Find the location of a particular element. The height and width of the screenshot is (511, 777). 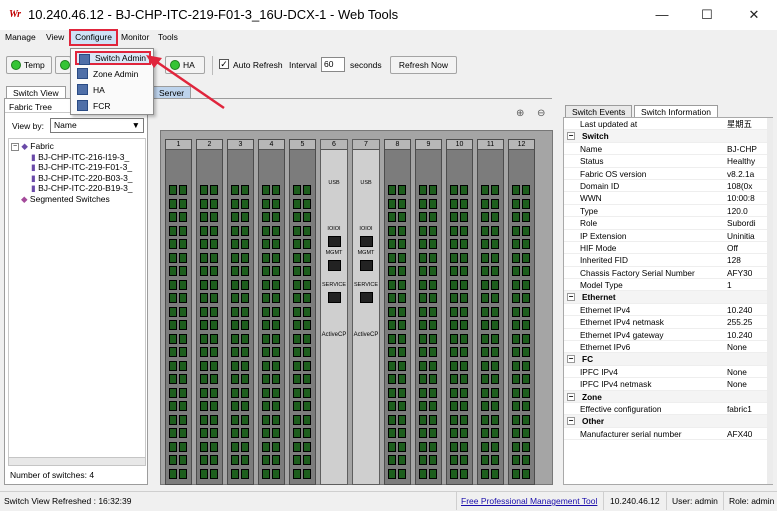

info-row: WWN 10:00:8 is located at coordinates (668, 198).